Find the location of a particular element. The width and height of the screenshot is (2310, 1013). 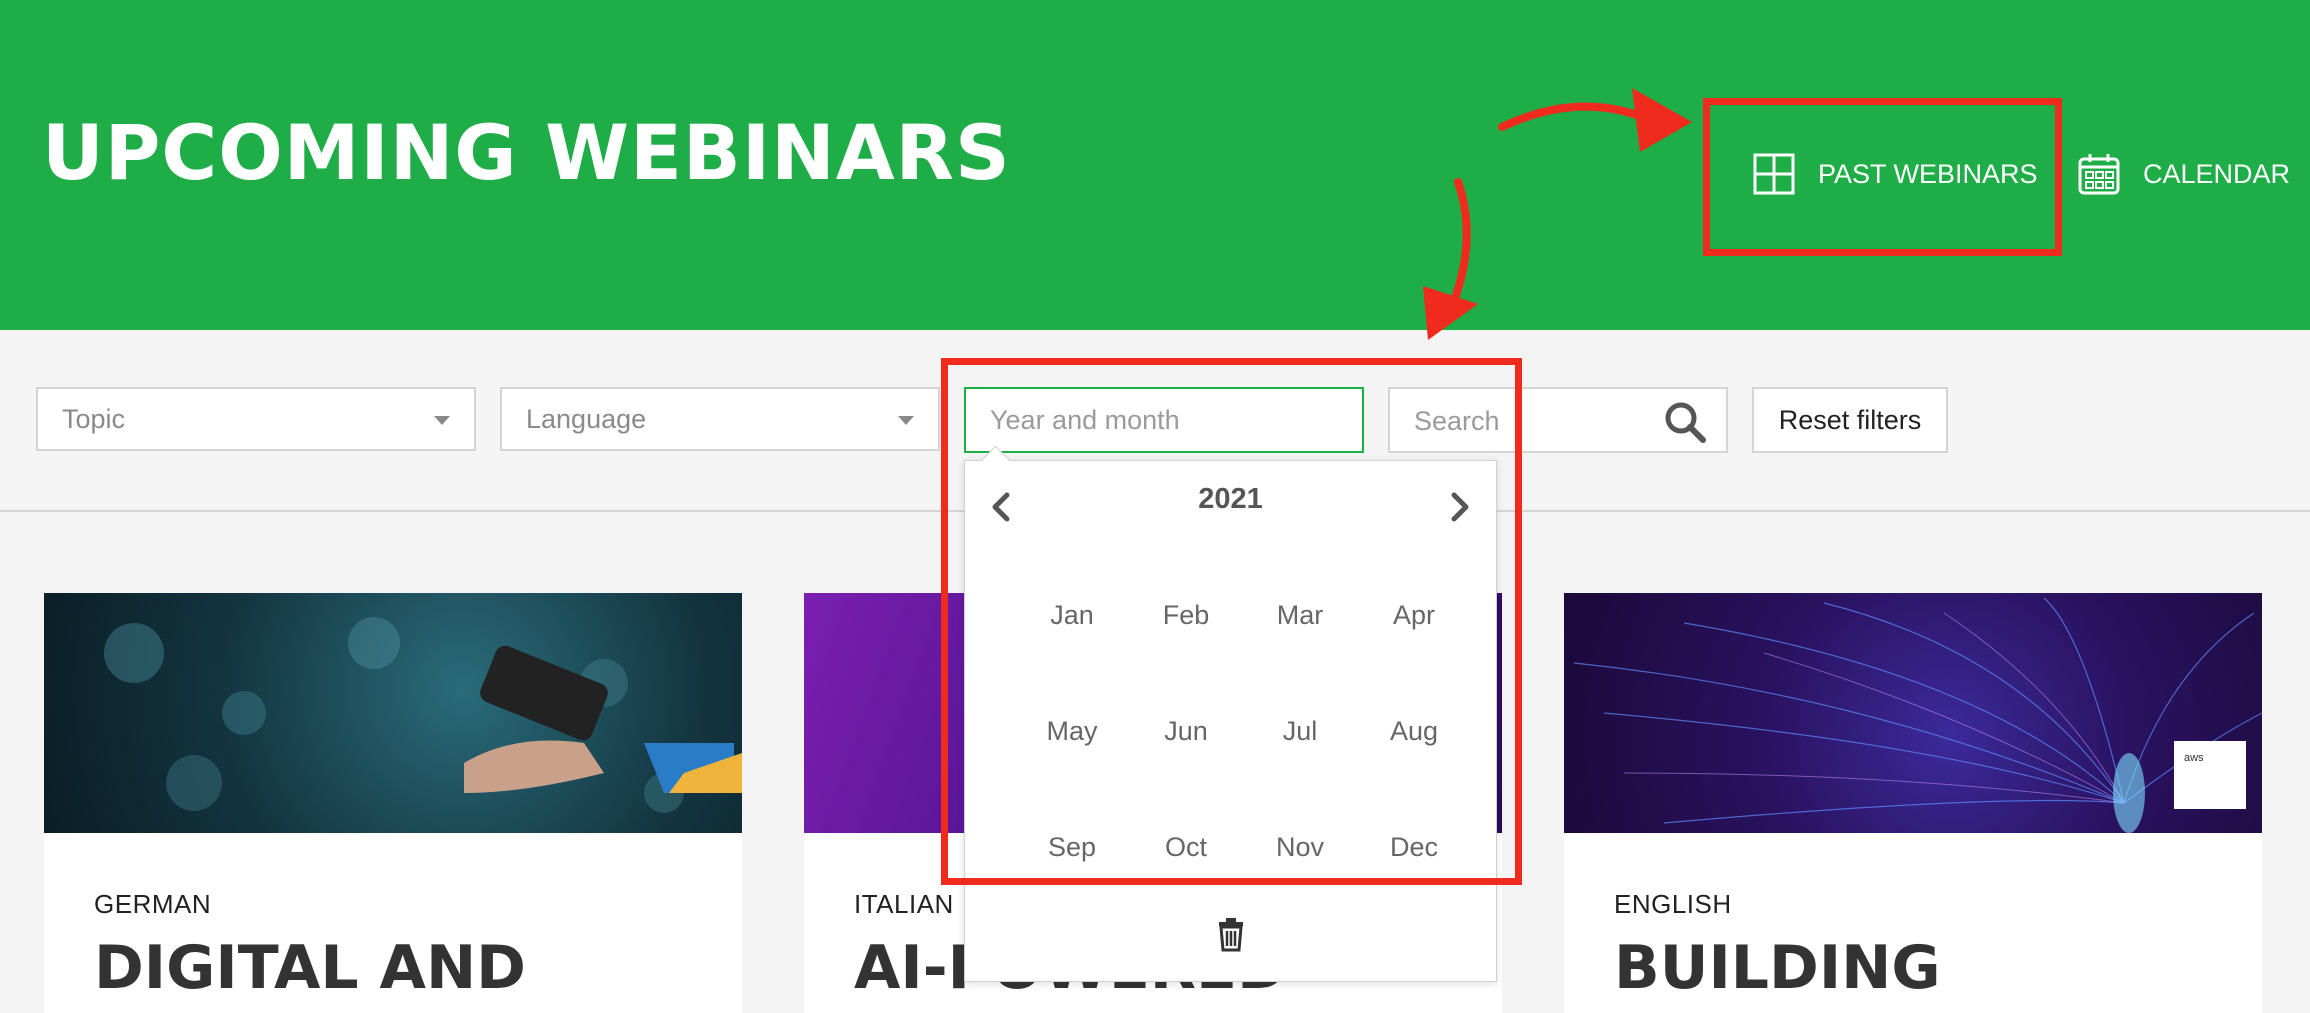

language-select: Language is located at coordinates (720, 419).